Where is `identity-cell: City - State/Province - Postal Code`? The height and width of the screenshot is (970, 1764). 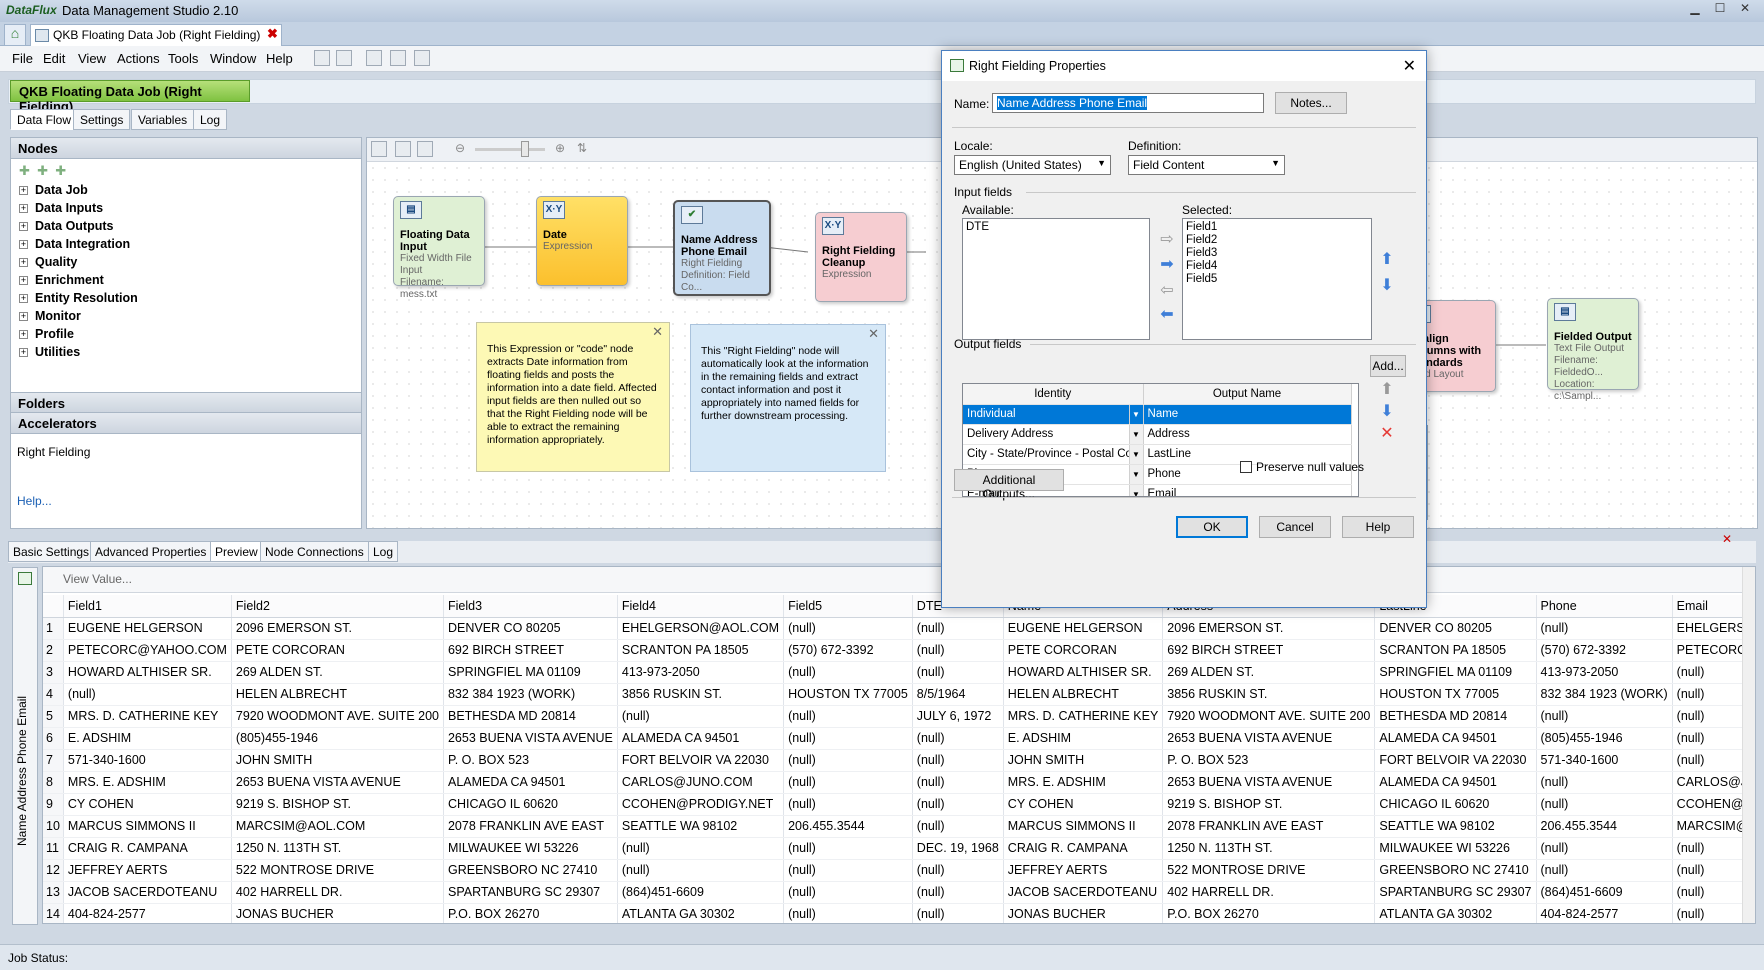 identity-cell: City - State/Province - Postal Code is located at coordinates (1046, 454).